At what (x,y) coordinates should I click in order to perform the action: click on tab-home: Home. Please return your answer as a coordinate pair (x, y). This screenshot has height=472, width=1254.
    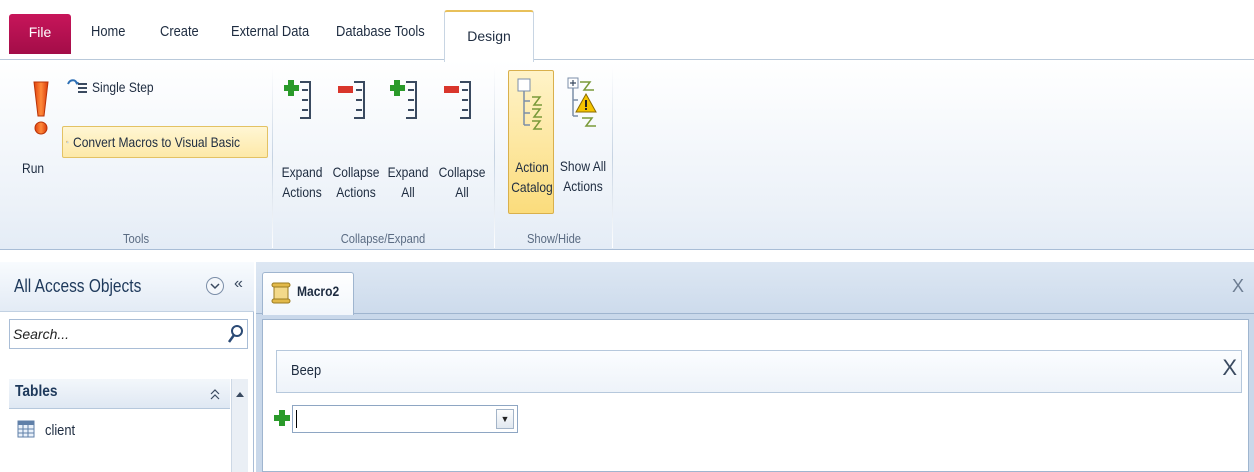
    Looking at the image, I should click on (108, 37).